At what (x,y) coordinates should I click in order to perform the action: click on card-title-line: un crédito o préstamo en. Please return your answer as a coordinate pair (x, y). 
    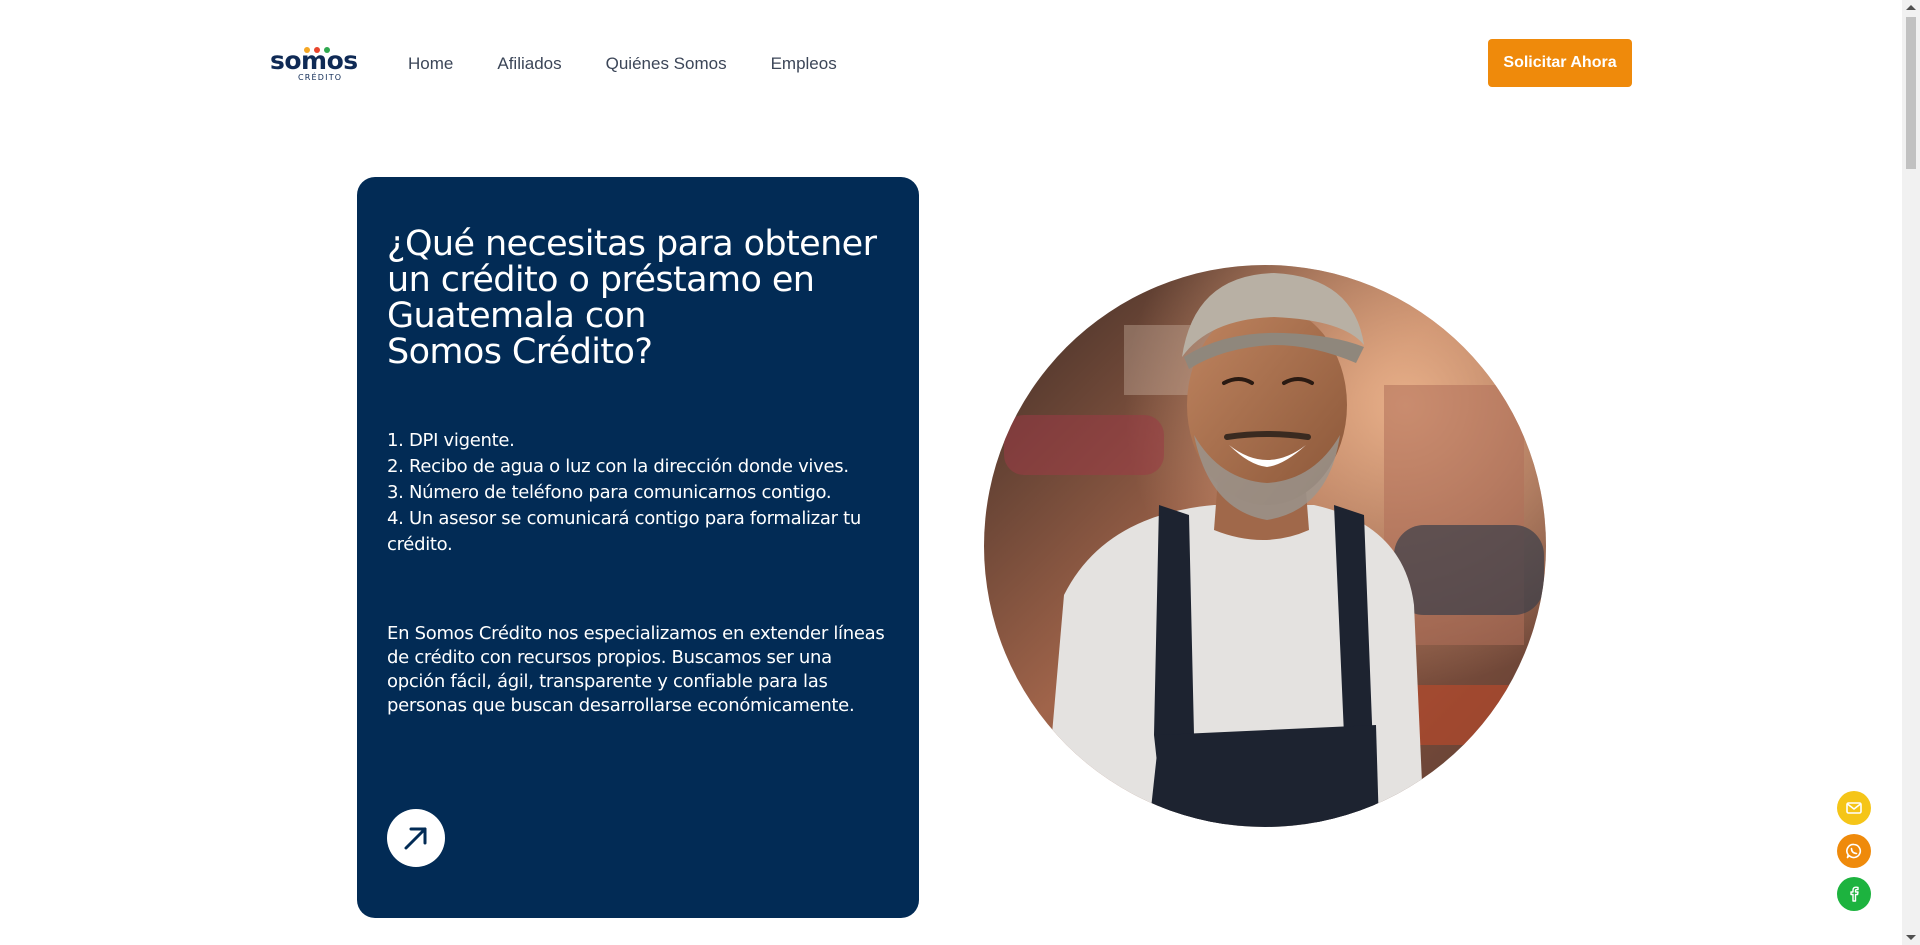
    Looking at the image, I should click on (601, 280).